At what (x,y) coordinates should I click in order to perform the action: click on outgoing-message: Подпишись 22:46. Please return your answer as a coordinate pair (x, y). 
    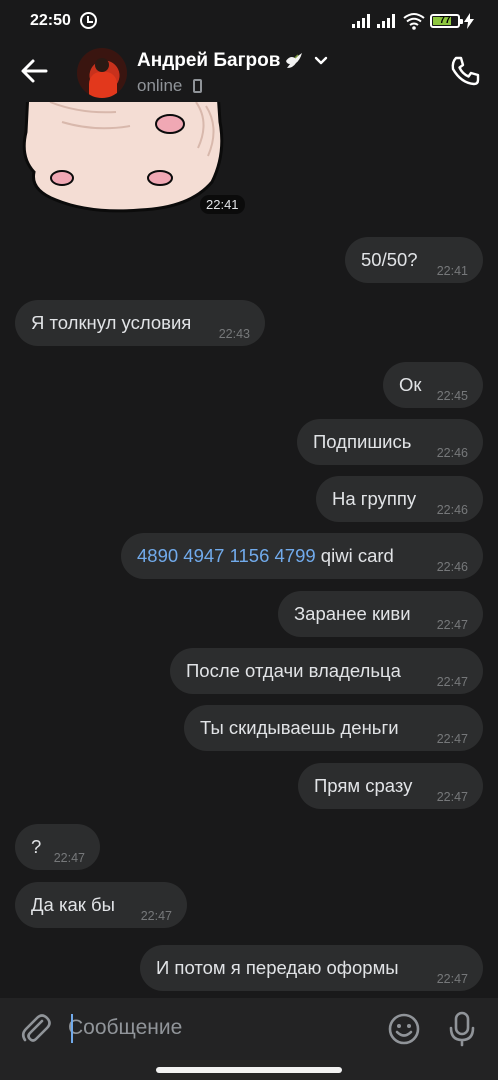
    Looking at the image, I should click on (390, 442).